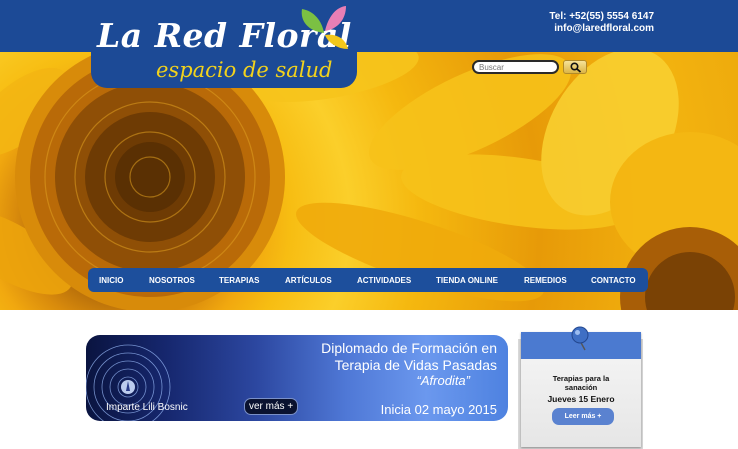  What do you see at coordinates (239, 280) in the screenshot?
I see `nav-item-terapias: TERAPIAS` at bounding box center [239, 280].